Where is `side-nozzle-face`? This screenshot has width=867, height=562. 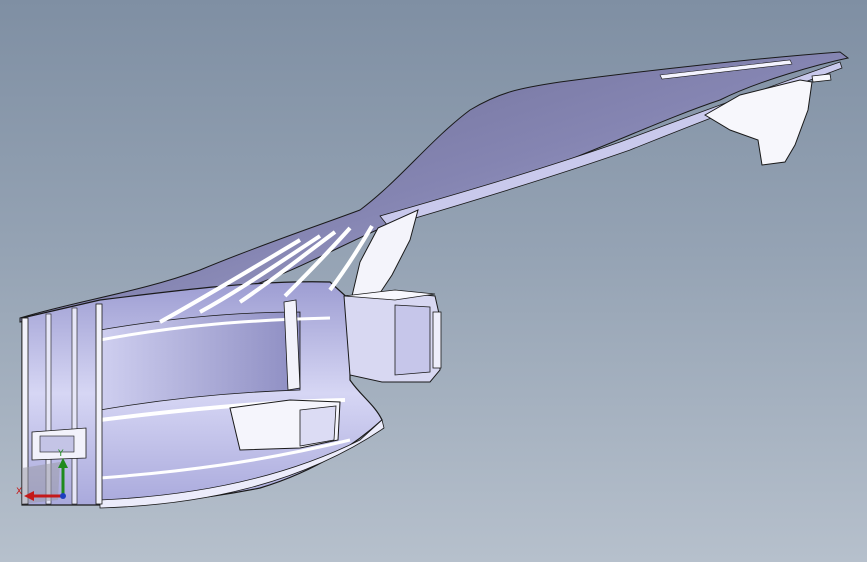 side-nozzle-face is located at coordinates (412, 340).